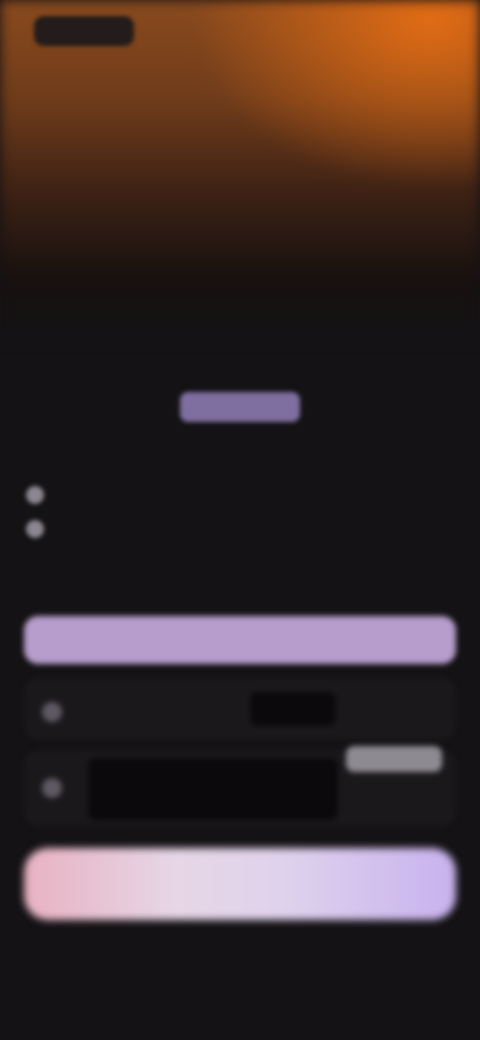 The height and width of the screenshot is (1040, 480). What do you see at coordinates (84, 31) in the screenshot?
I see `app-logo` at bounding box center [84, 31].